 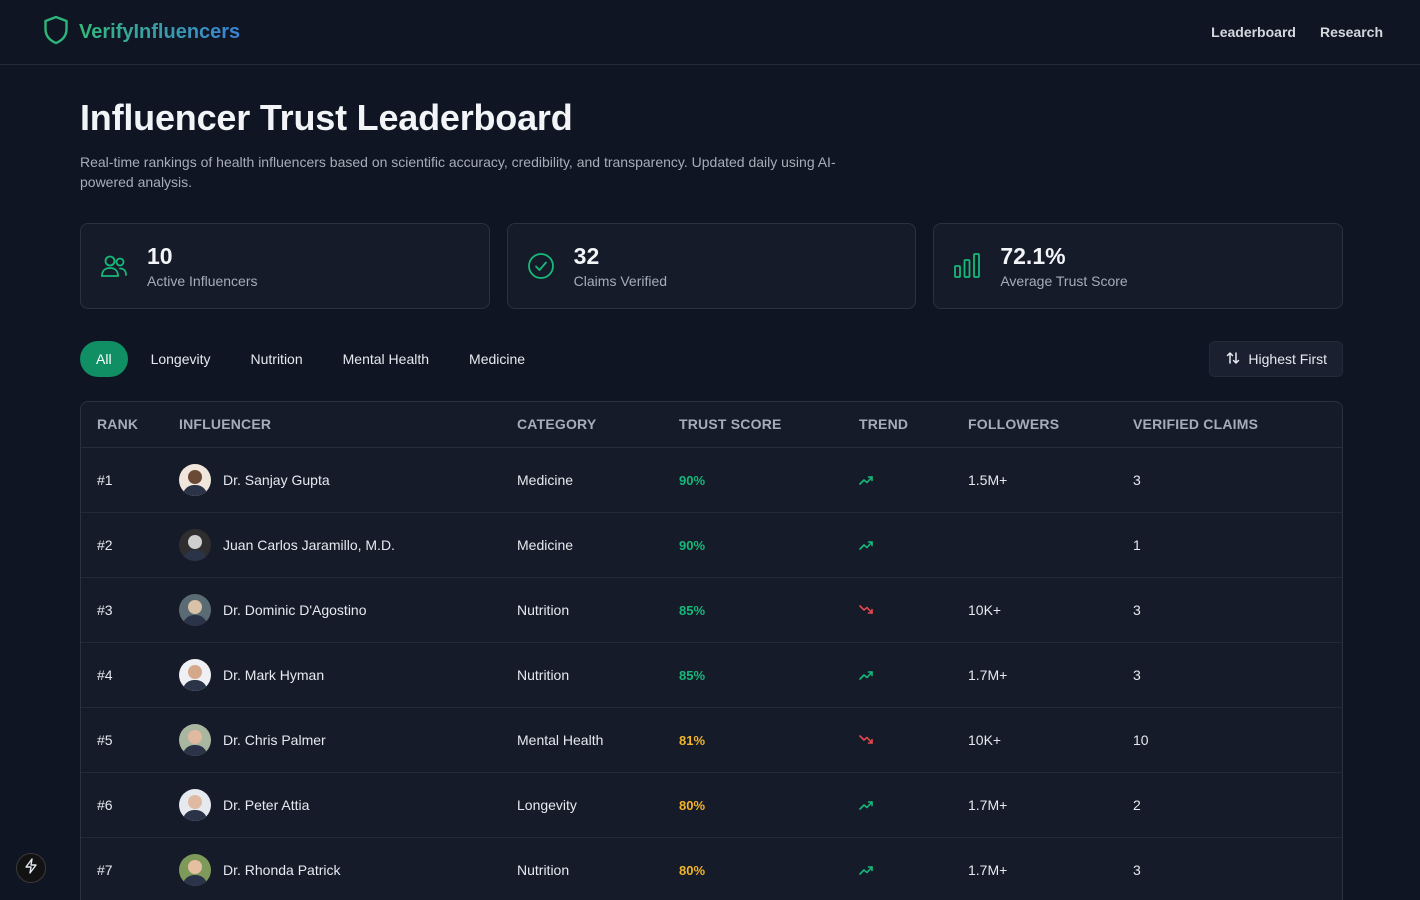 I want to click on table-row: #6 Dr. Peter Attia Longevity 80% 1.7M+ 2, so click(x=711, y=805).